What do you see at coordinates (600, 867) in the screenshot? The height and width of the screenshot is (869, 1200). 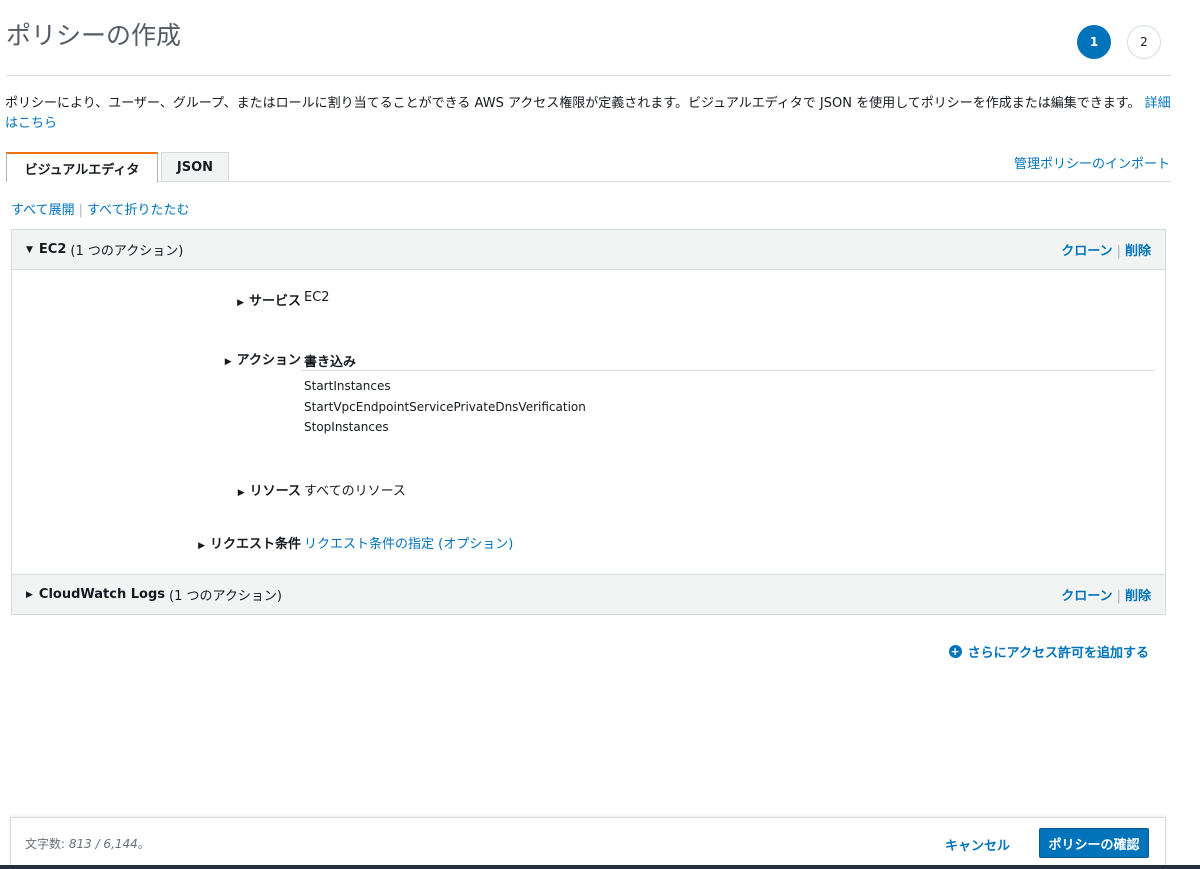 I see `bottom-edge-bar` at bounding box center [600, 867].